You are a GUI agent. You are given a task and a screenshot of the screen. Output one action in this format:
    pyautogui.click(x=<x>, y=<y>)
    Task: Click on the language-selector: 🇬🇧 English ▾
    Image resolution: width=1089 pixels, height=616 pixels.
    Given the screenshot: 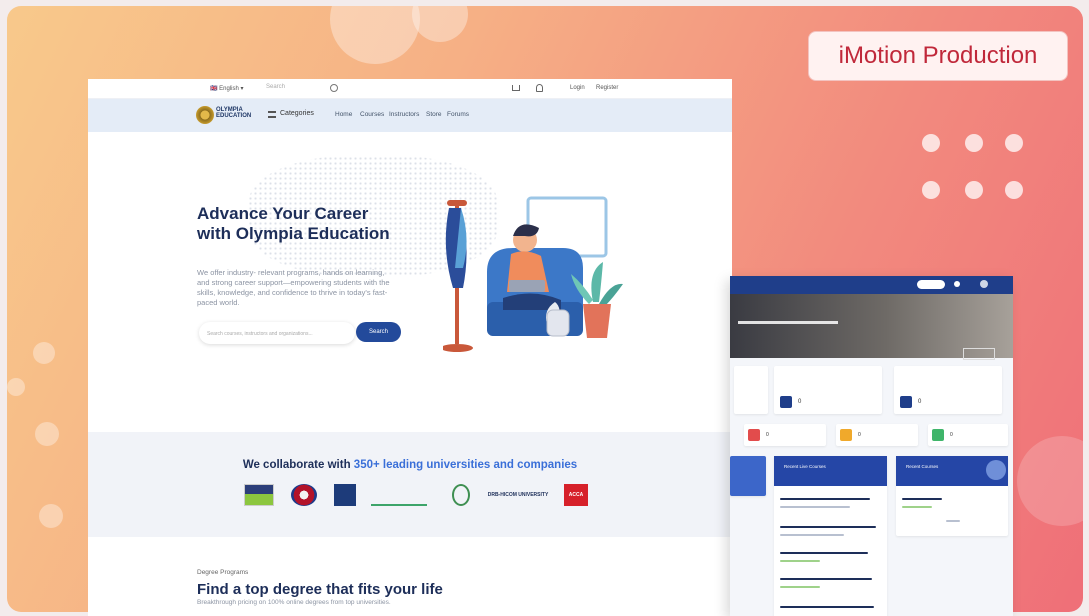 What is the action you would take?
    pyautogui.click(x=227, y=88)
    